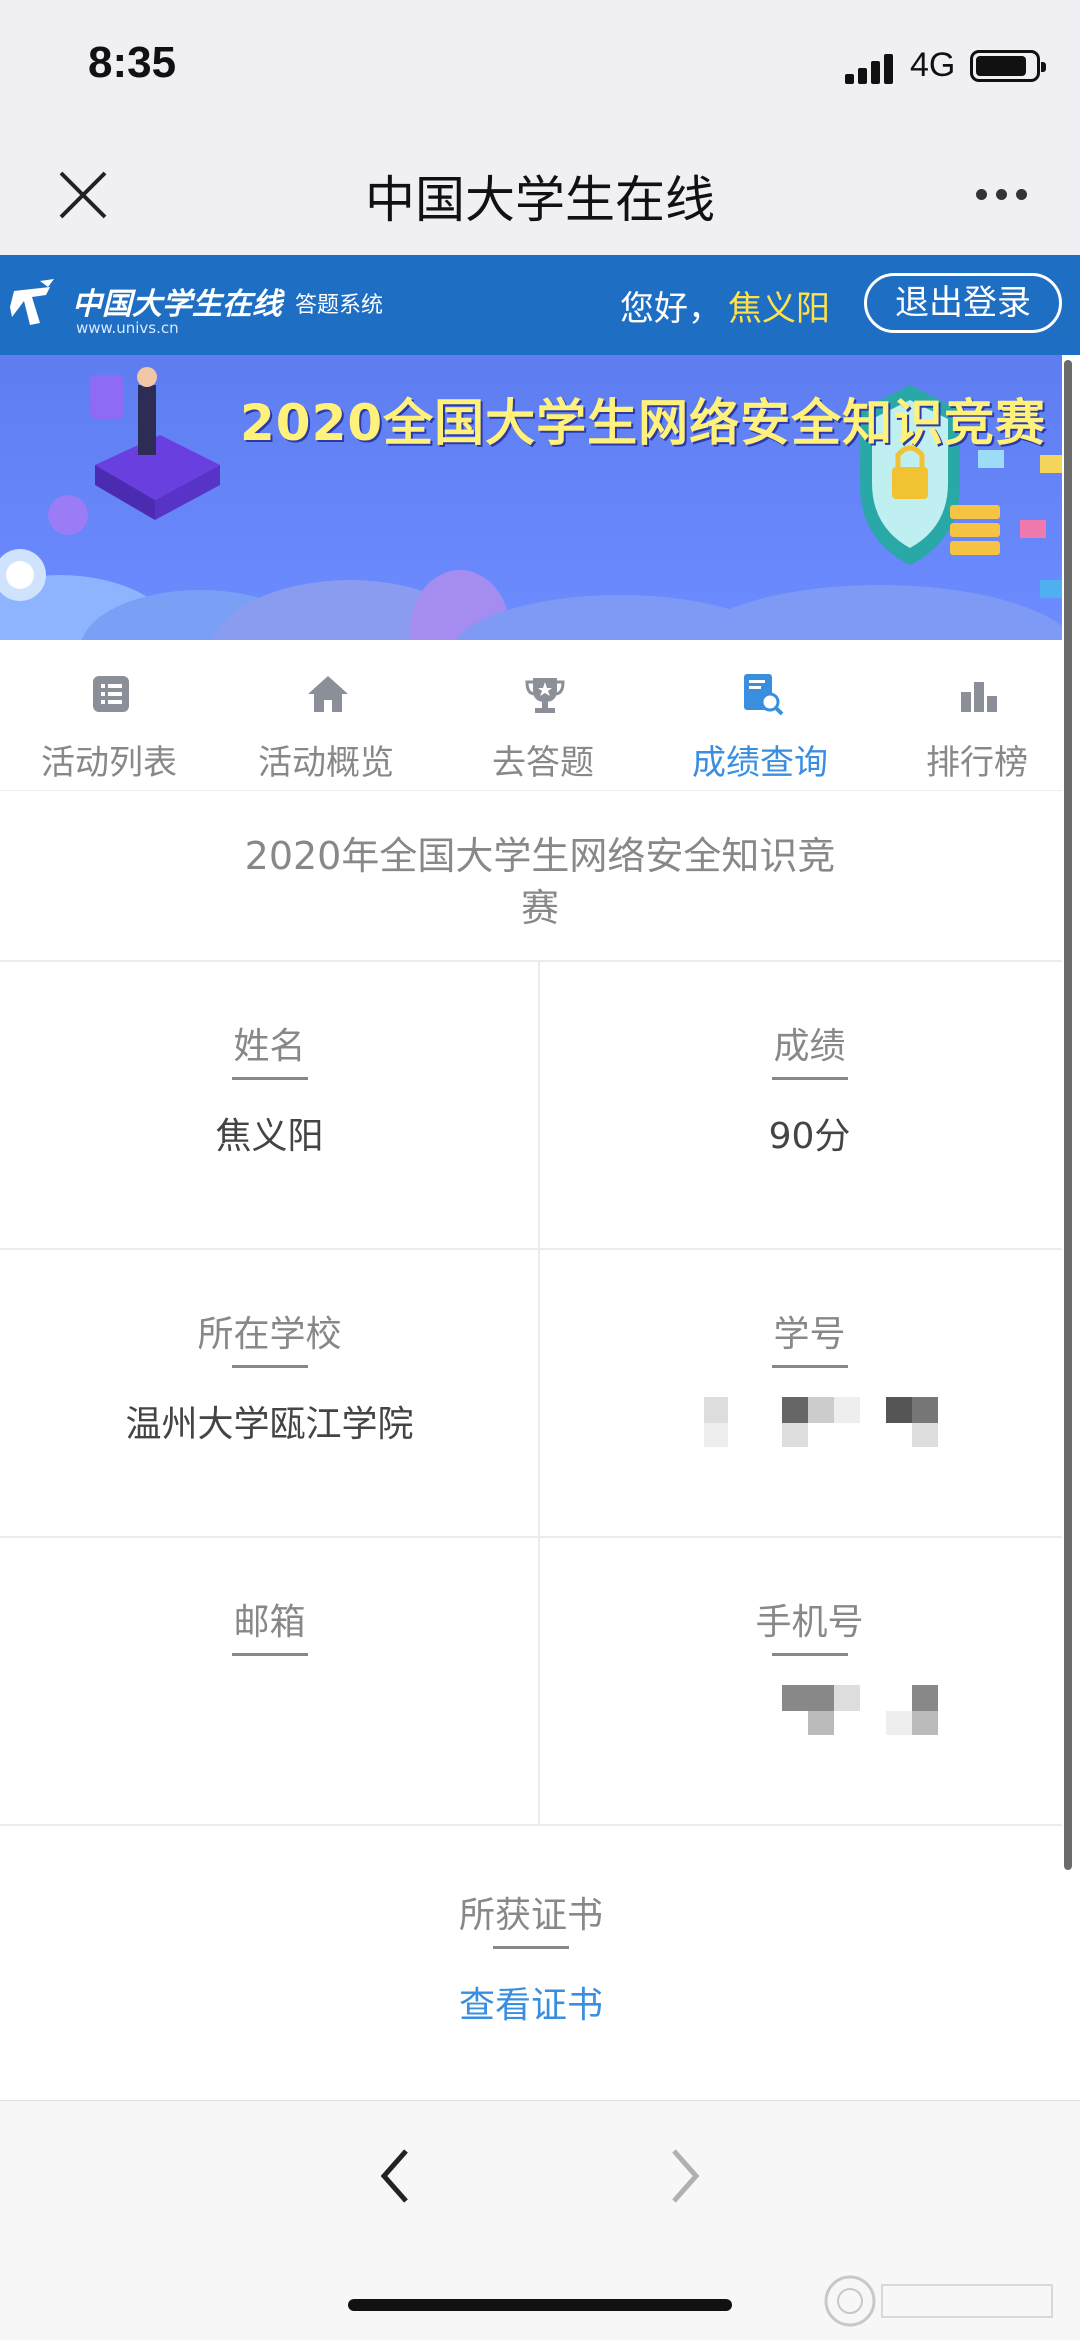 This screenshot has width=1080, height=2340. Describe the element at coordinates (109, 715) in the screenshot. I see `tab-activity-list: 活动列表` at that location.